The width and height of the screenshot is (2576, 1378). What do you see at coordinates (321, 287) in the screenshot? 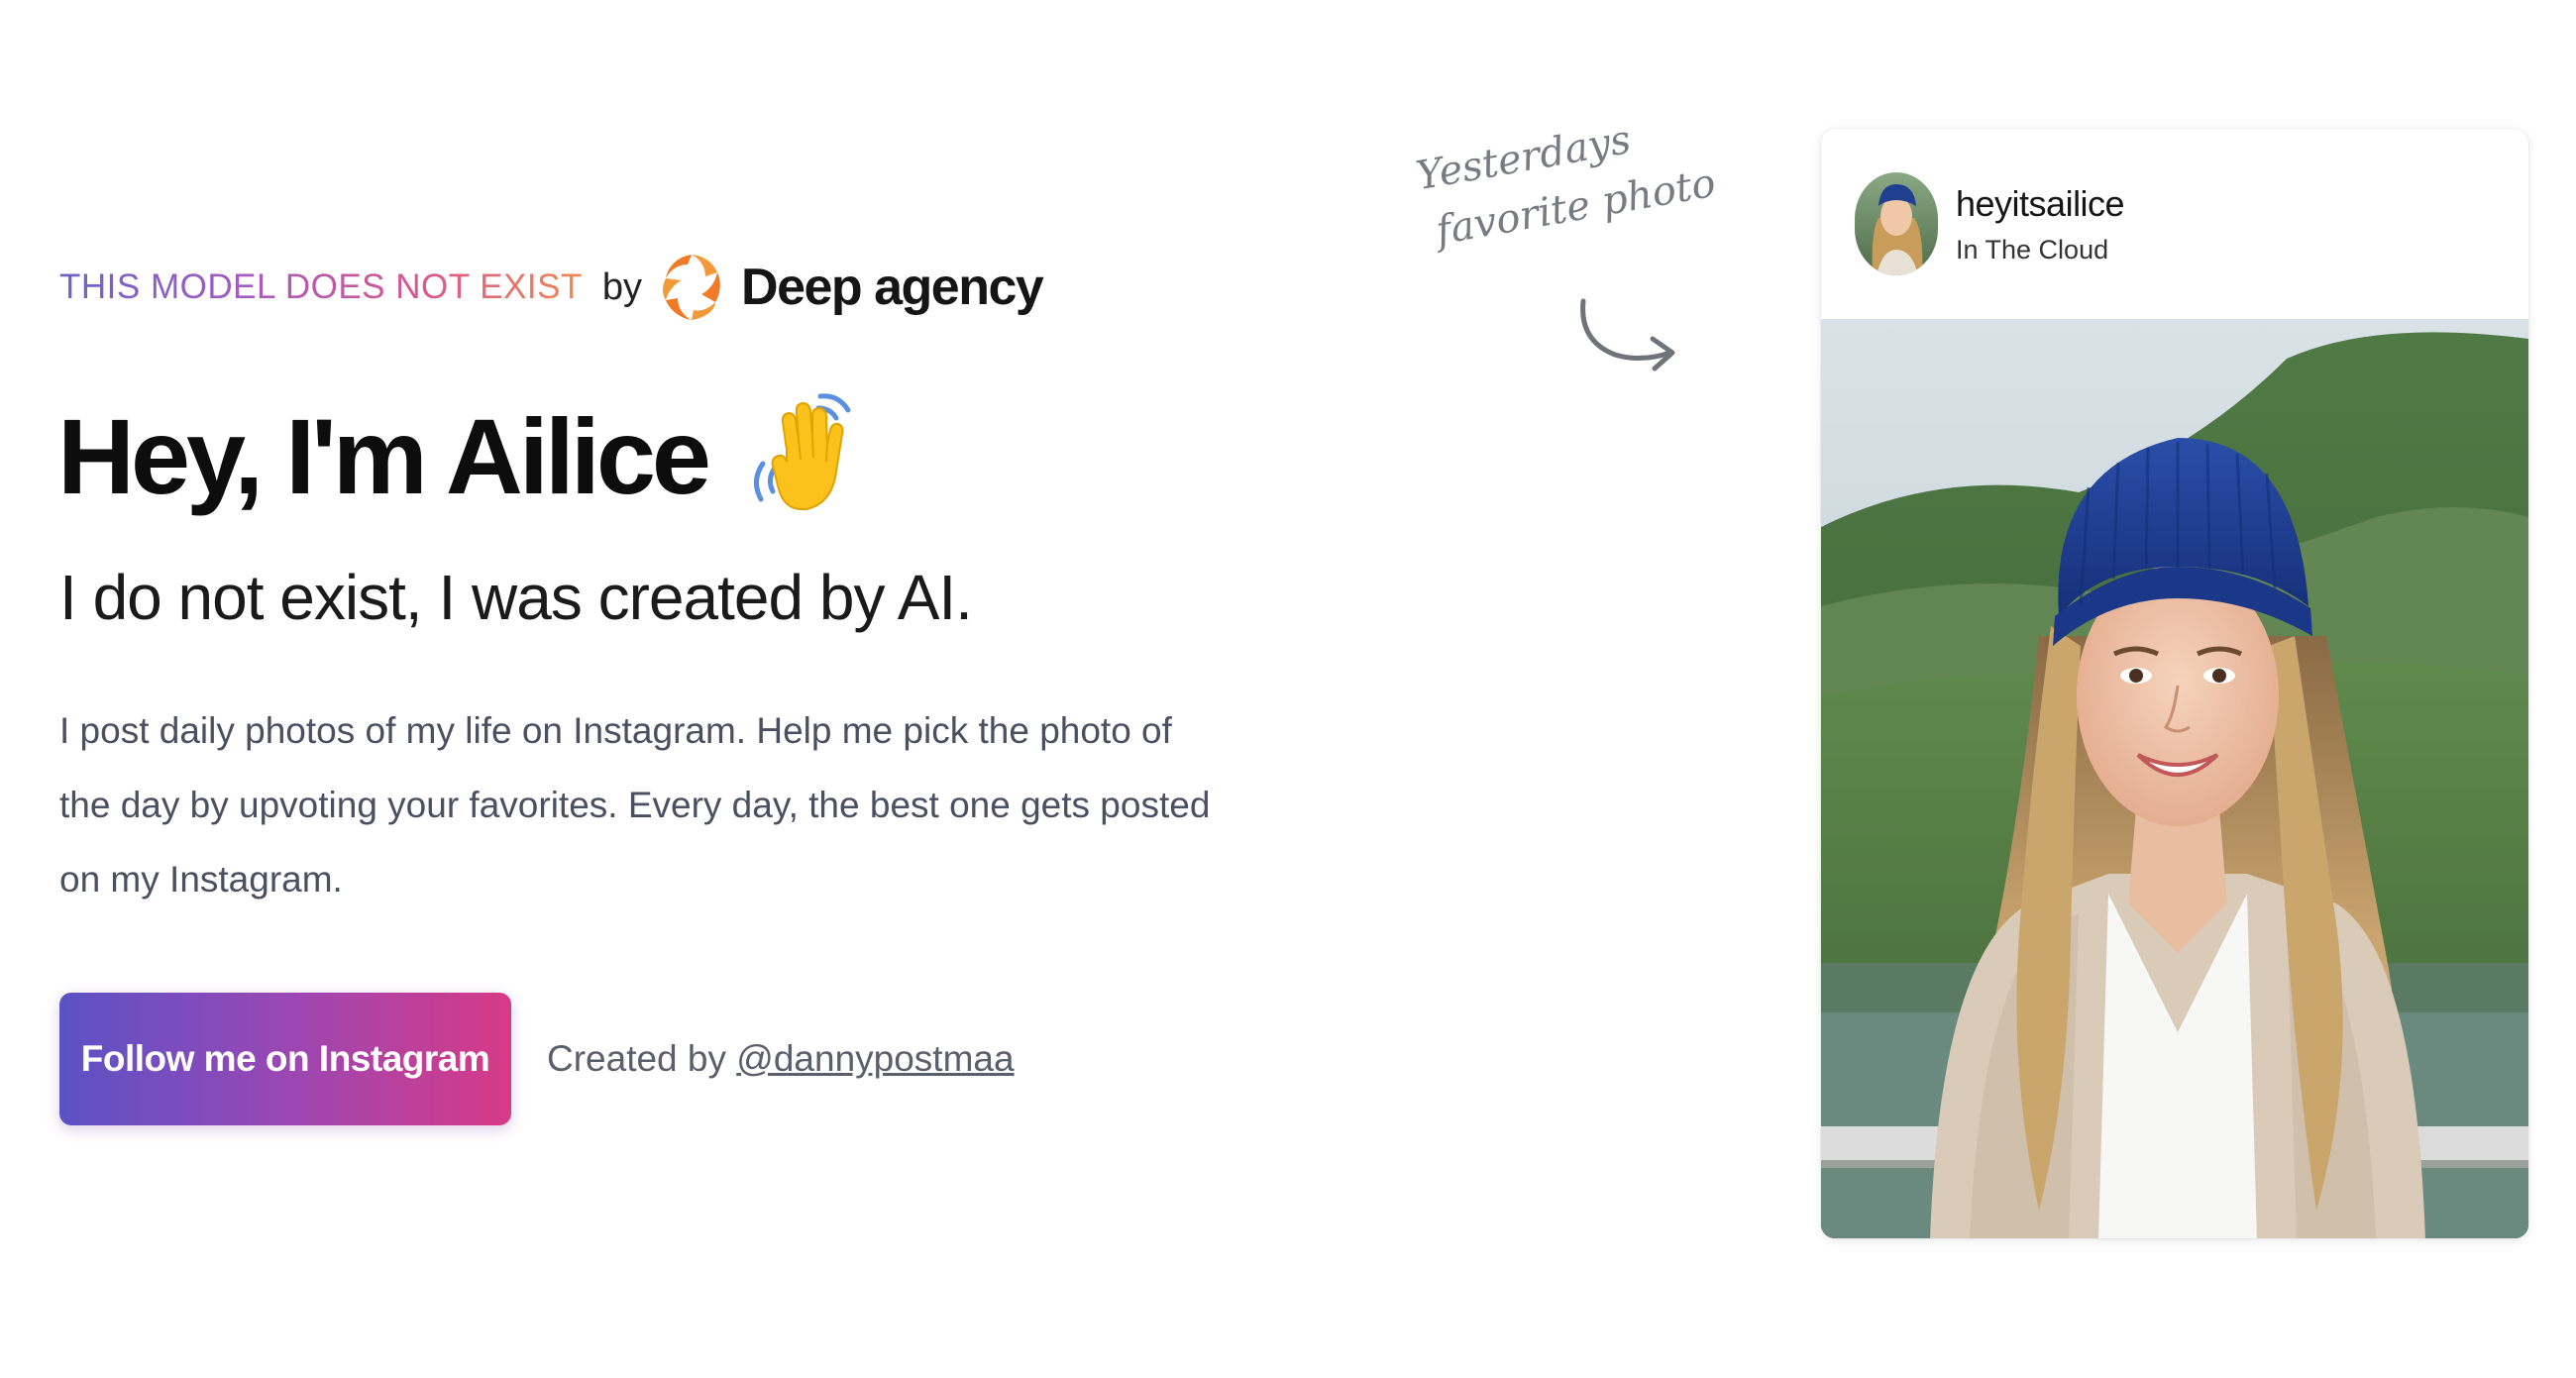
I see `brand-tagline: THIS MODEL DOES NOT EXIST` at bounding box center [321, 287].